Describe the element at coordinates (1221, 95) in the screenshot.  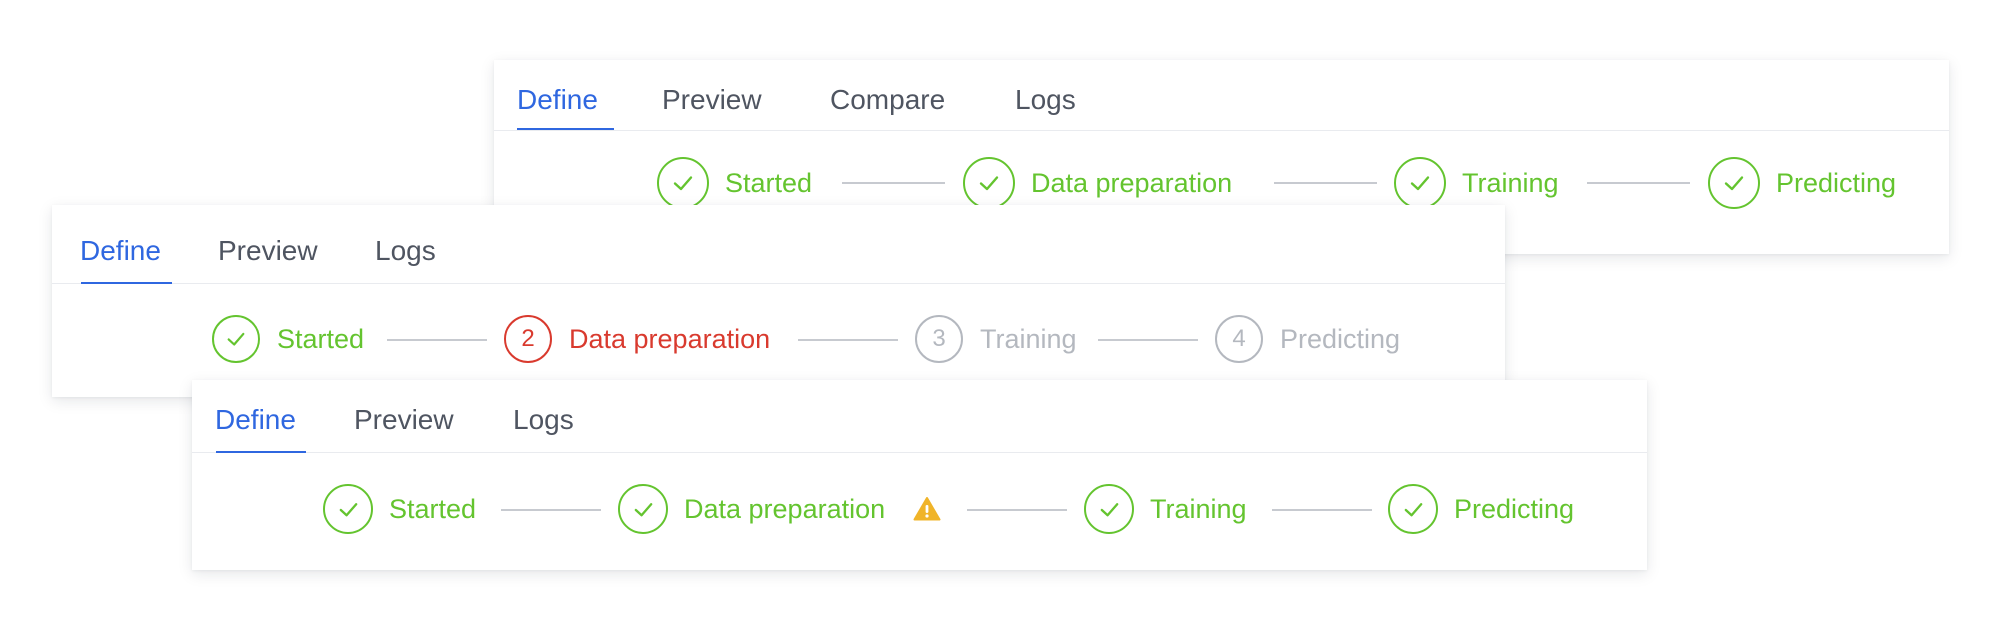
I see `tab-bar: Define Preview Compare Logs` at that location.